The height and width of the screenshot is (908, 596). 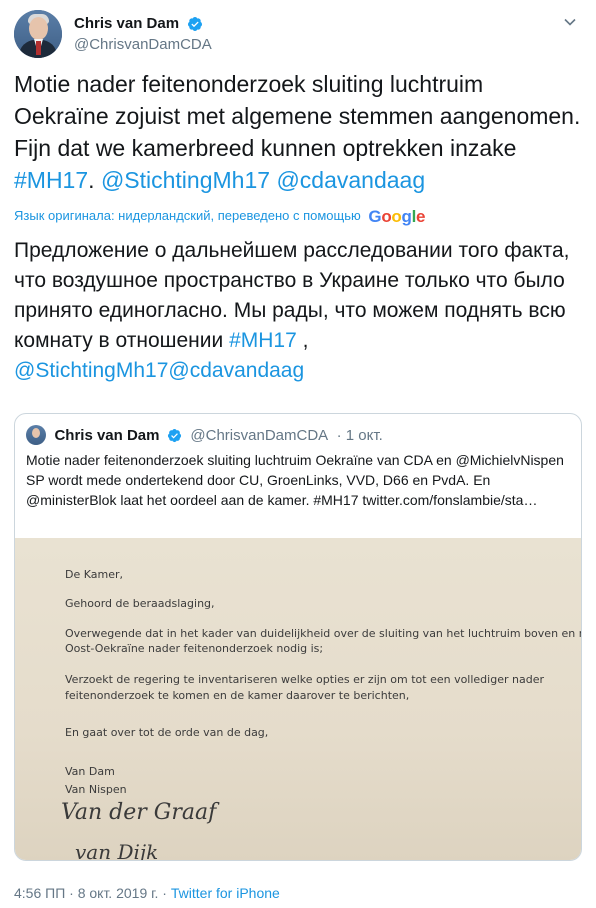 I want to click on source-link: Twitter for iPhone, so click(x=225, y=893).